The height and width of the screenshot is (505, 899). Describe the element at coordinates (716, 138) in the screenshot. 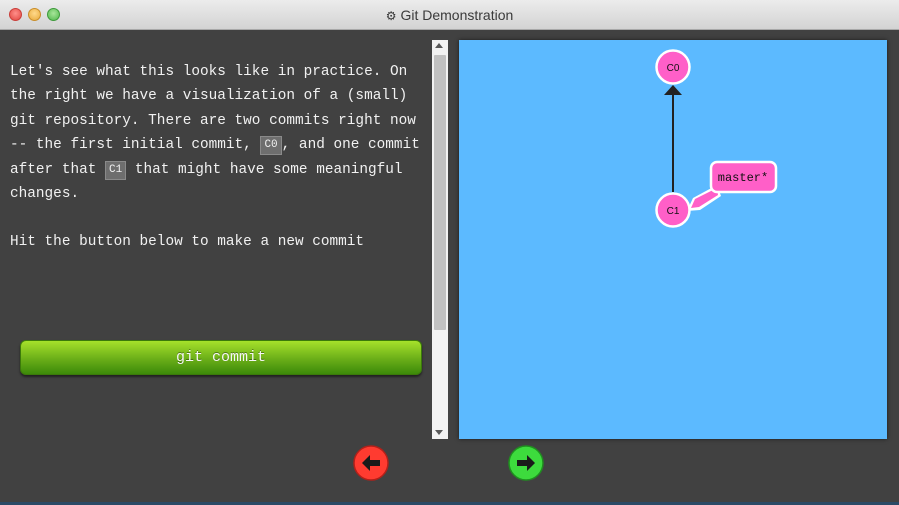

I see `git-graph: master* C0 C1` at that location.